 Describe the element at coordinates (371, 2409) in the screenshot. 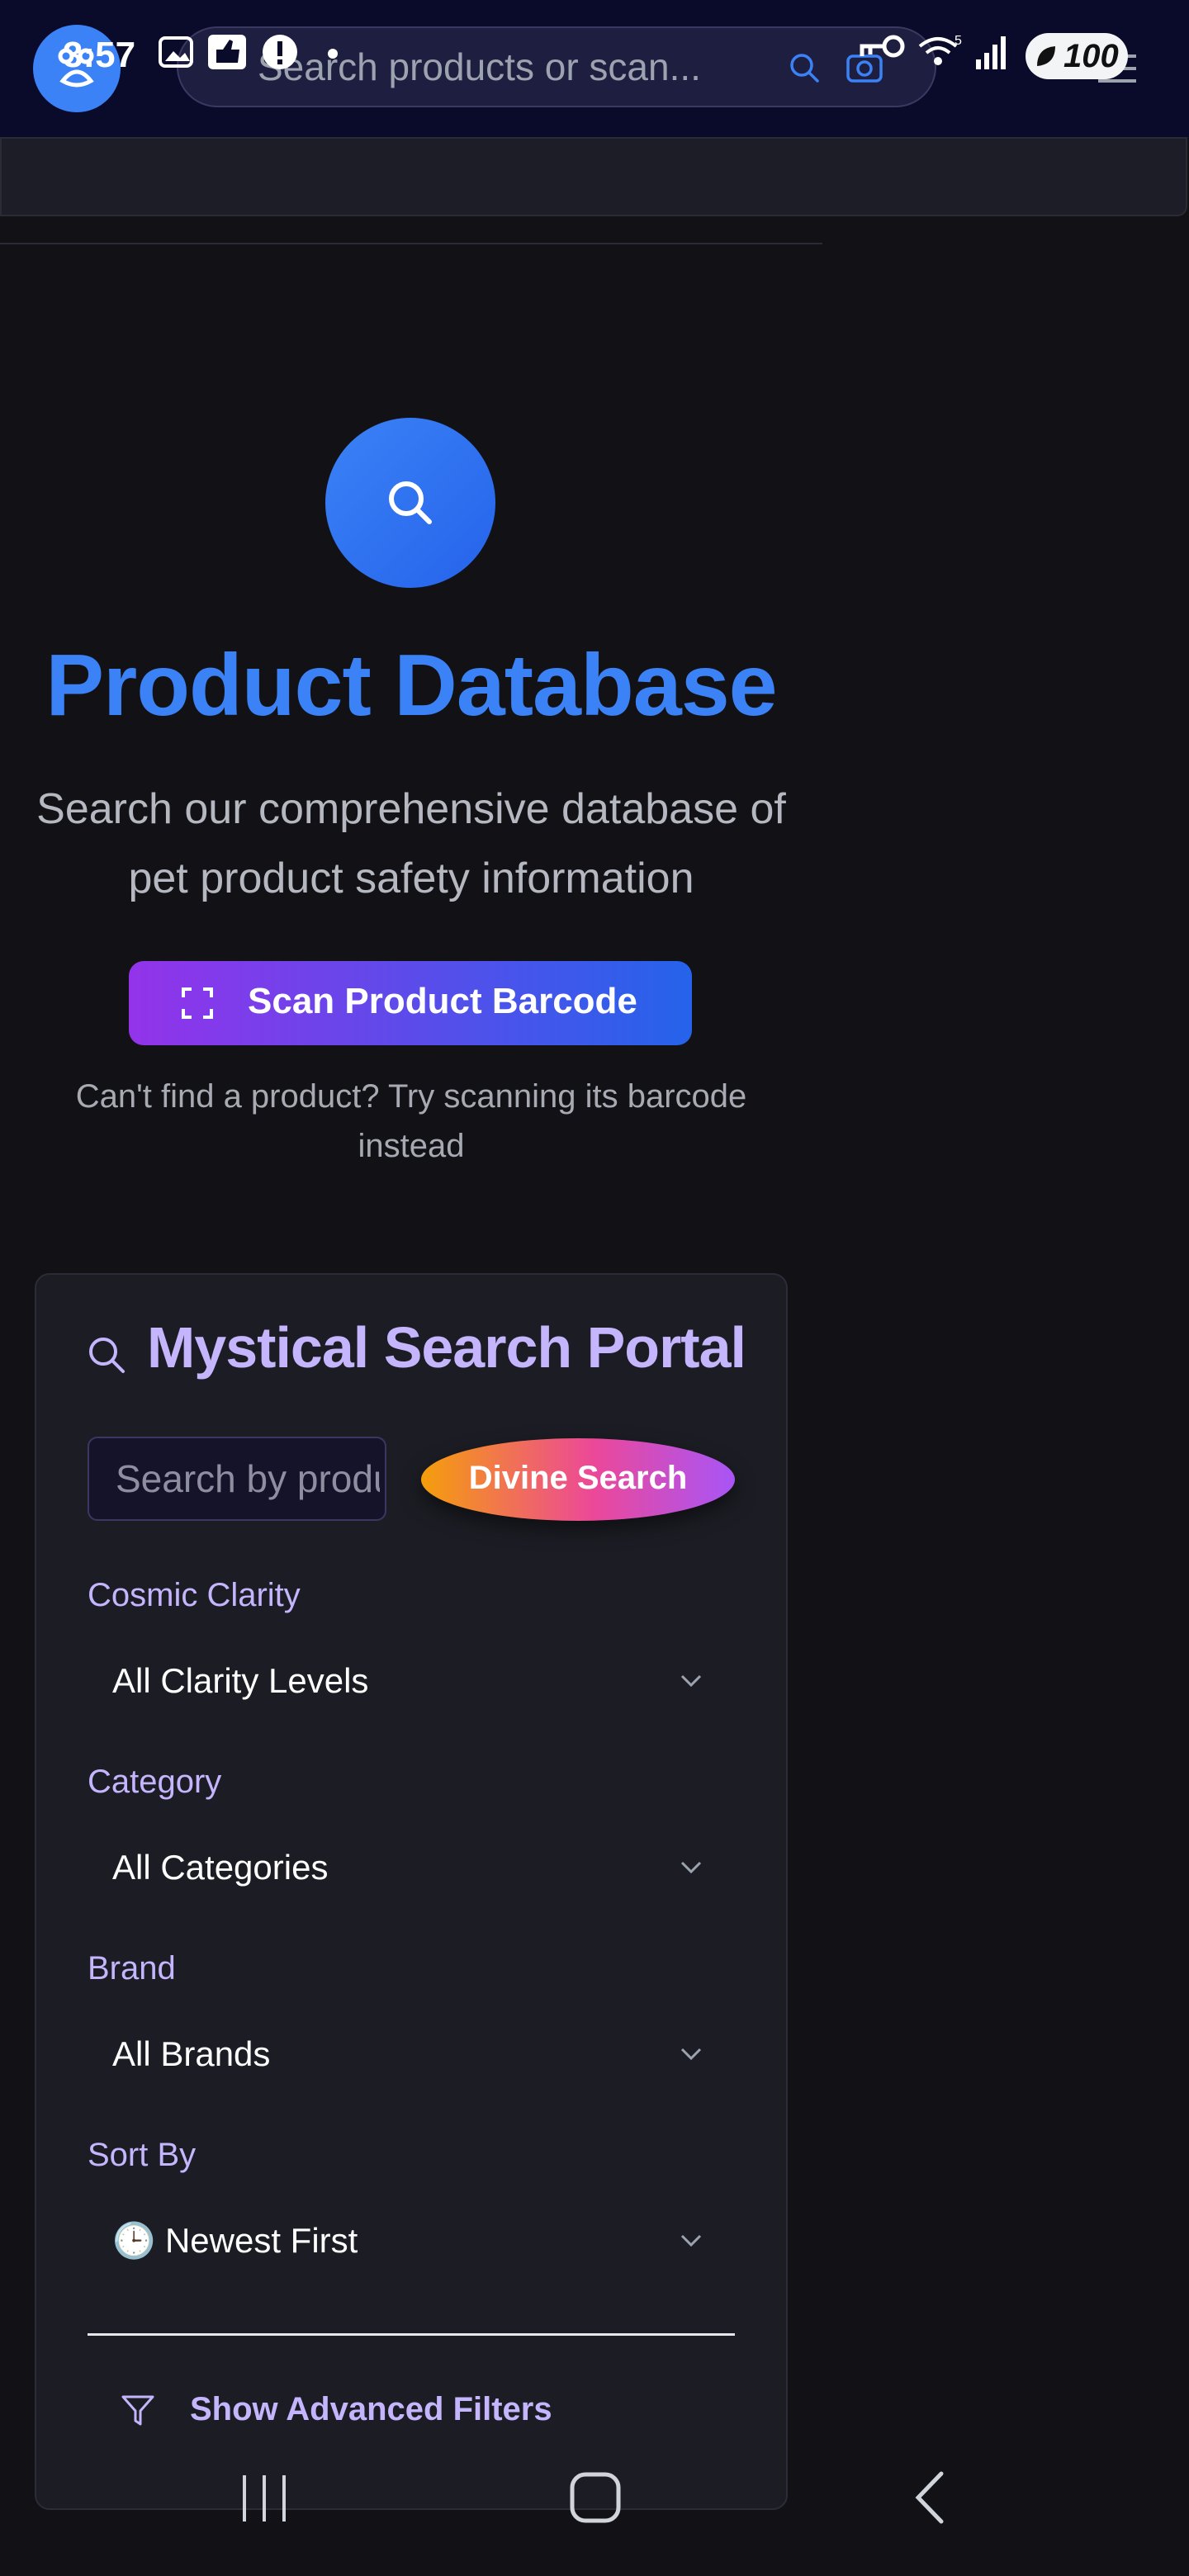

I see `advanced-filters-toggle: Show Advanced Filters` at that location.